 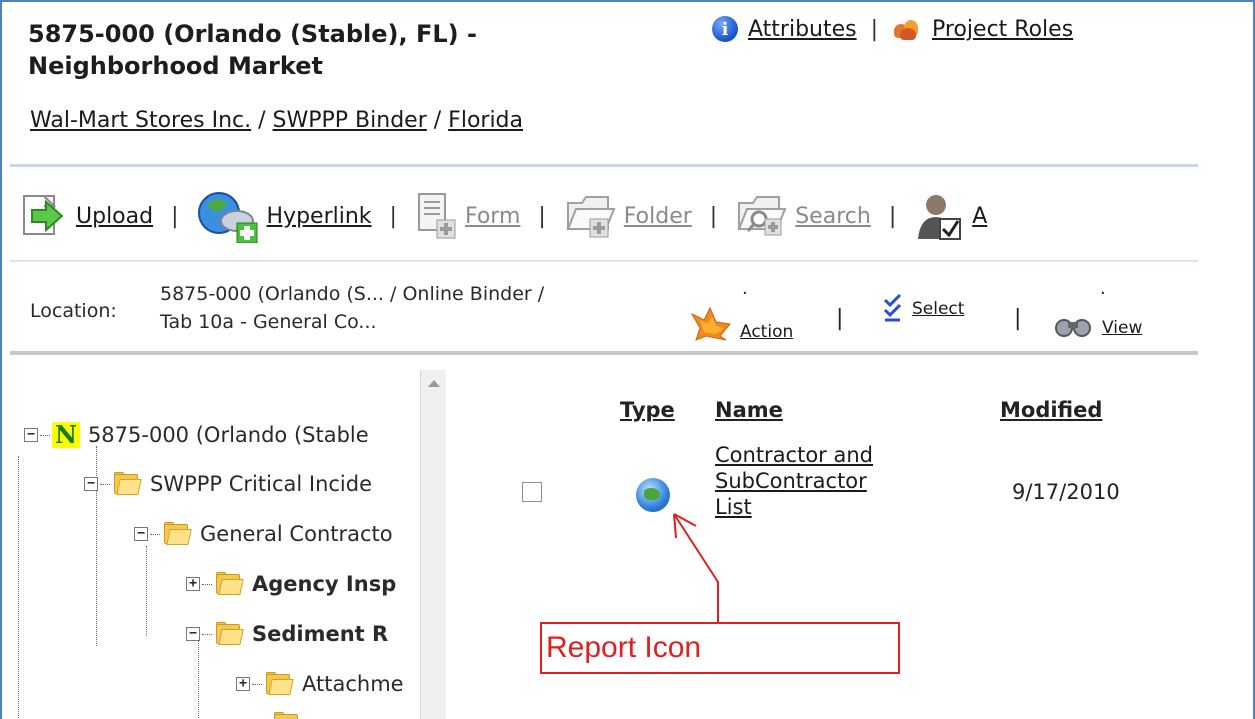 What do you see at coordinates (658, 216) in the screenshot?
I see `folder-label: Folder` at bounding box center [658, 216].